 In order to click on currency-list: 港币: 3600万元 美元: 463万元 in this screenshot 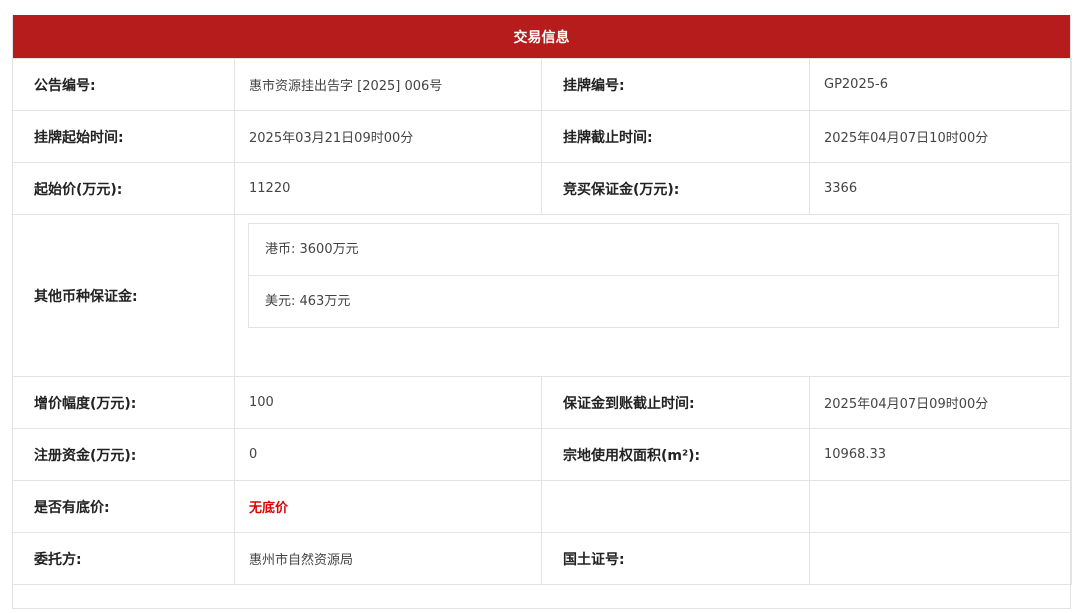, I will do `click(653, 275)`.